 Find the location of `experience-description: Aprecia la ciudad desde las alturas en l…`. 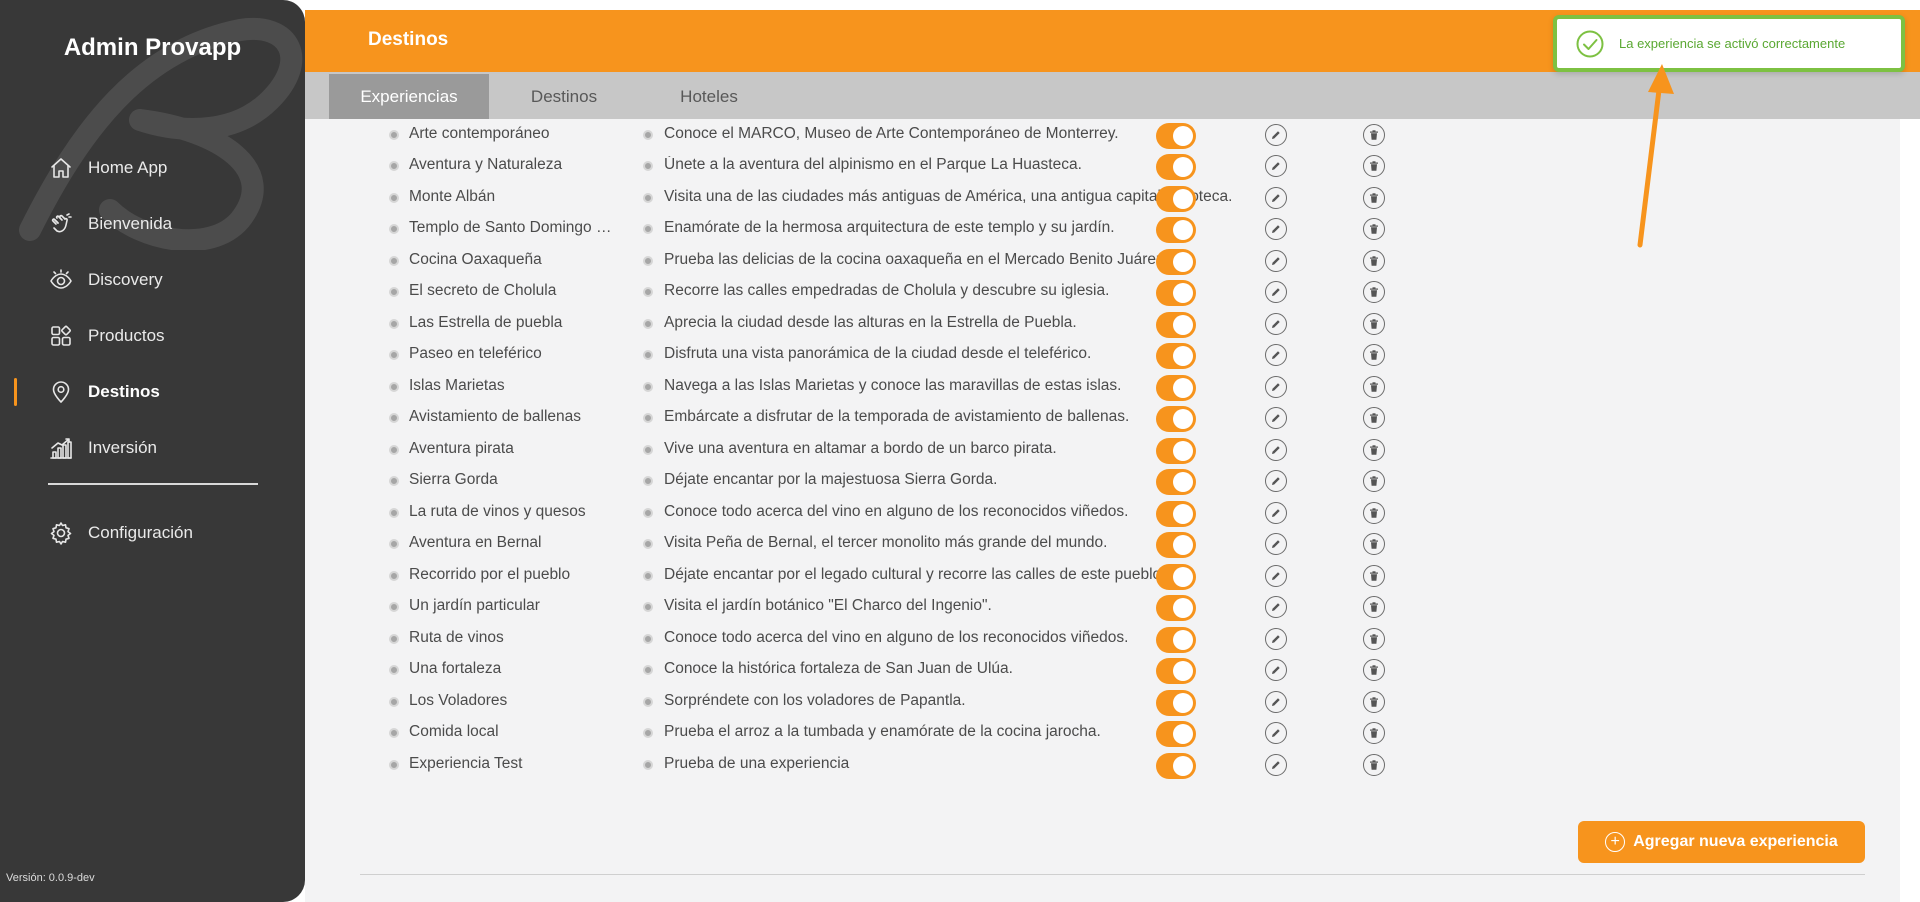

experience-description: Aprecia la ciudad desde las alturas en l… is located at coordinates (870, 322).